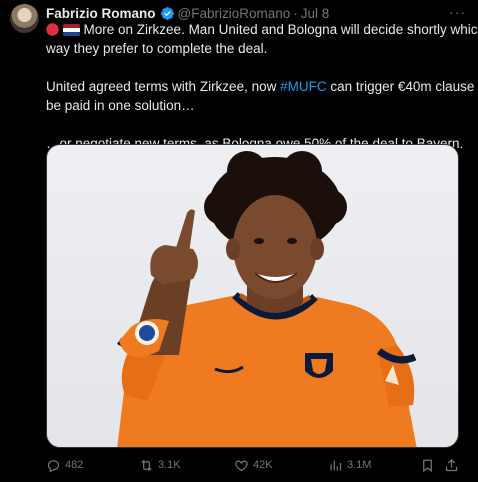 This screenshot has height=482, width=478. Describe the element at coordinates (241, 465) in the screenshot. I see `heart-icon` at that location.